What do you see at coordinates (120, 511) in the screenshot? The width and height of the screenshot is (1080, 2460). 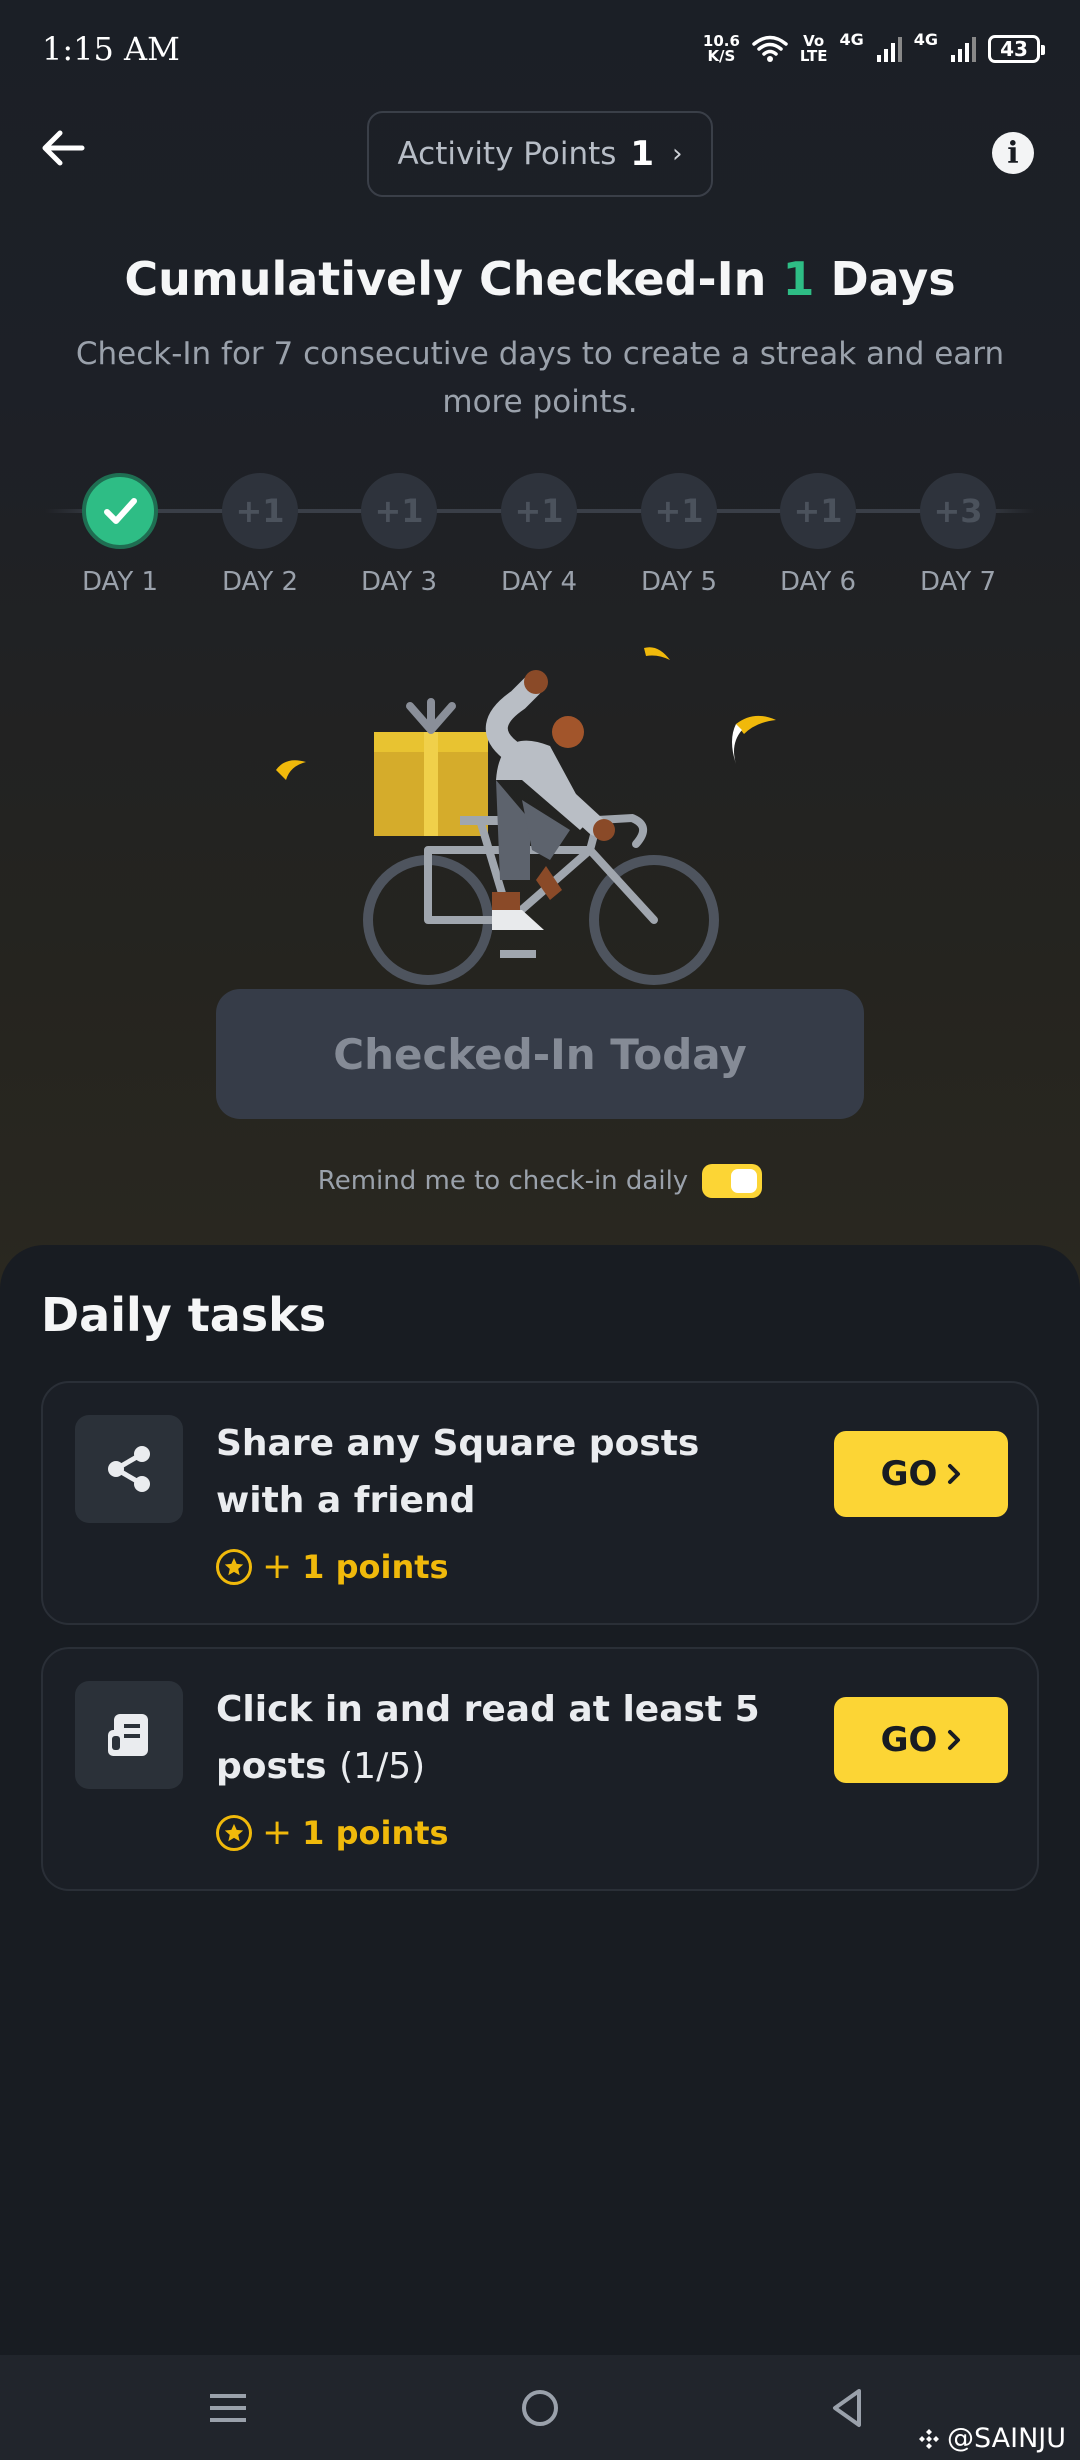 I see `check-circle-icon` at bounding box center [120, 511].